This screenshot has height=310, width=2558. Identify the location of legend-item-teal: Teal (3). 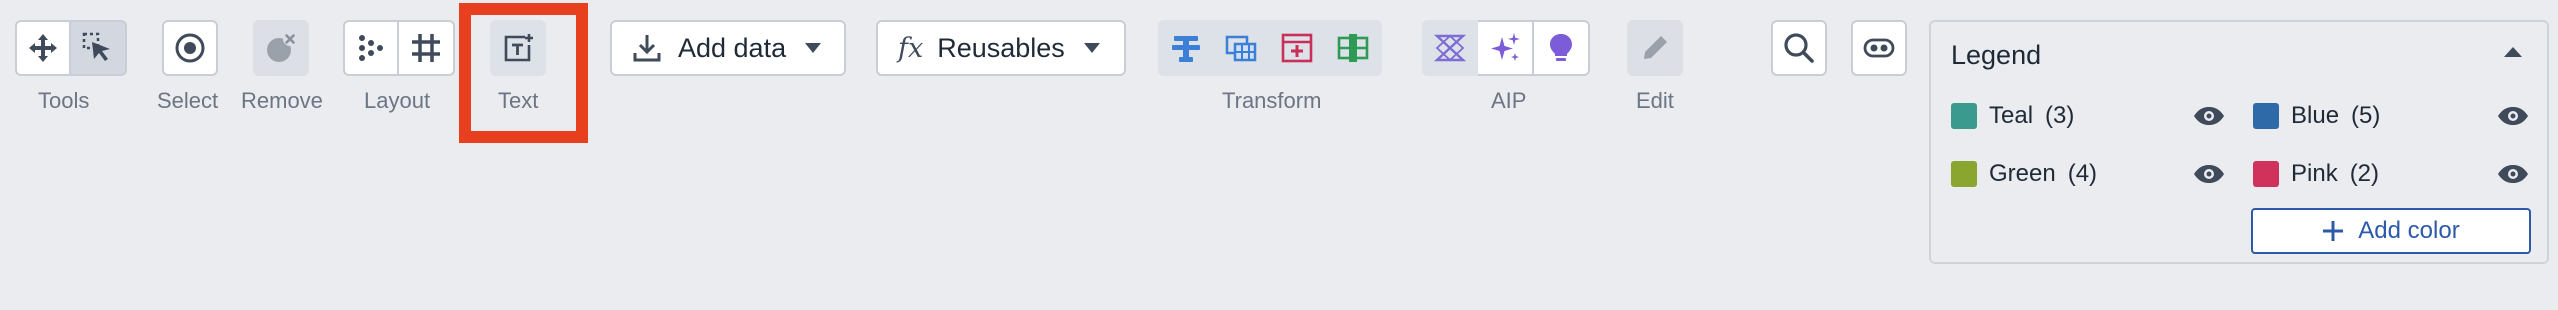
(2012, 116).